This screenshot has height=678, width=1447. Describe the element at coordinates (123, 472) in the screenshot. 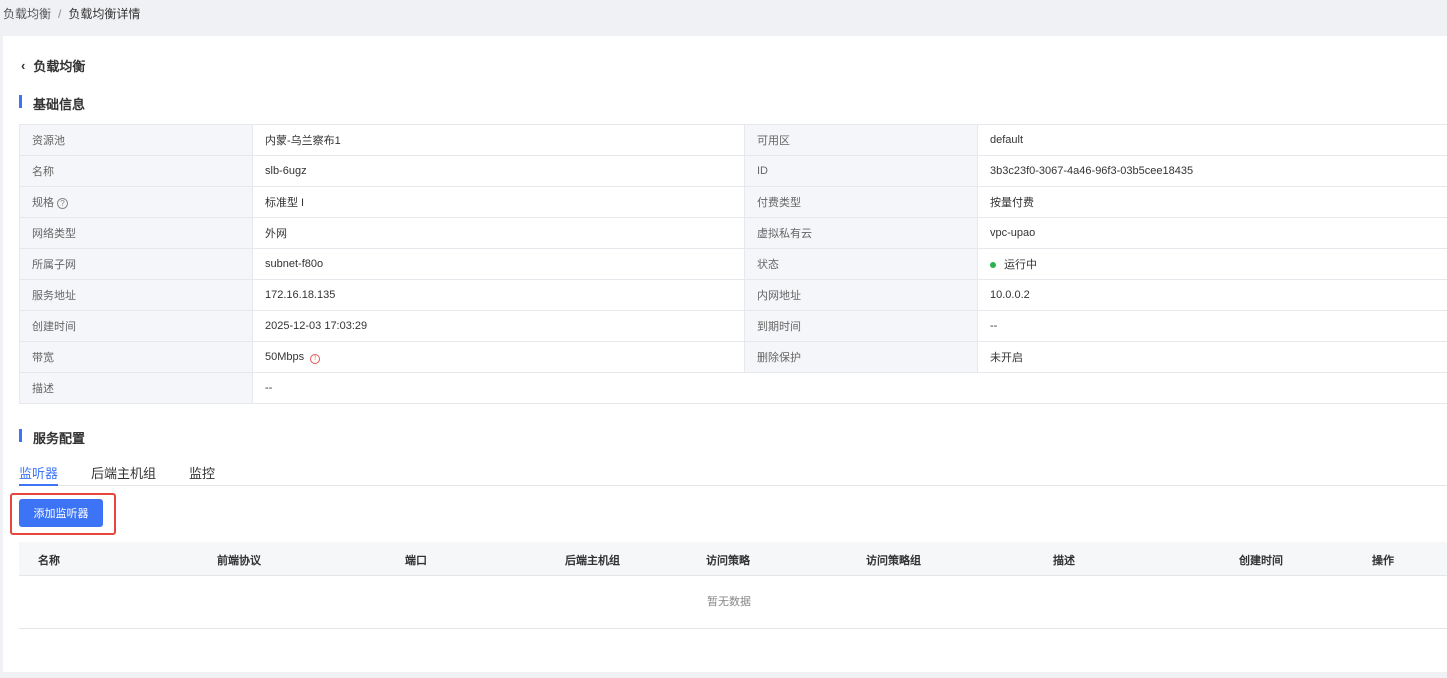

I see `tab-backend-groups: 后端主机组` at that location.